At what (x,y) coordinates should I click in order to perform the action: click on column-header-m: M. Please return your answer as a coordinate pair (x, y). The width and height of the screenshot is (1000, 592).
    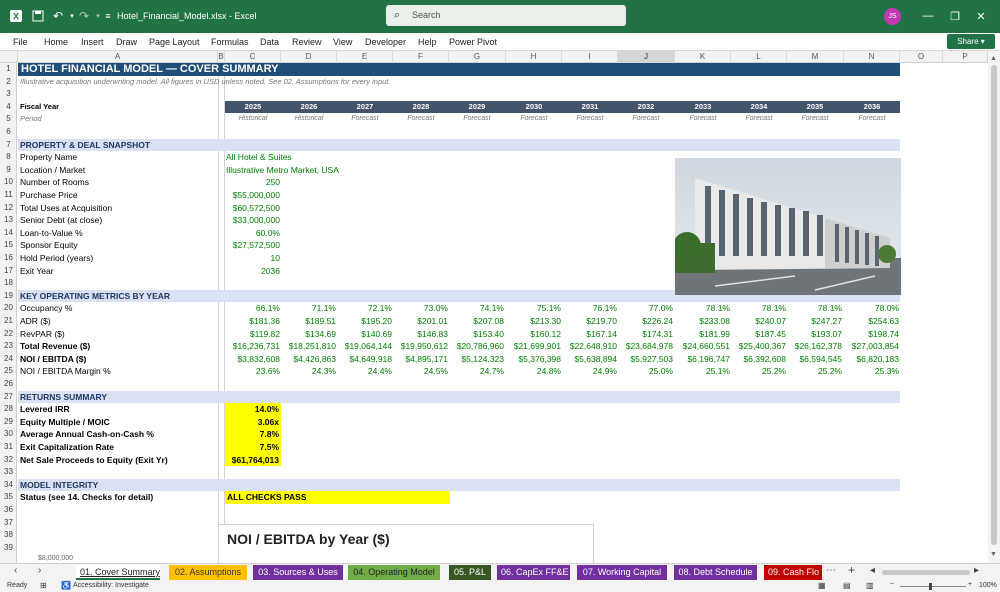
    Looking at the image, I should click on (815, 57).